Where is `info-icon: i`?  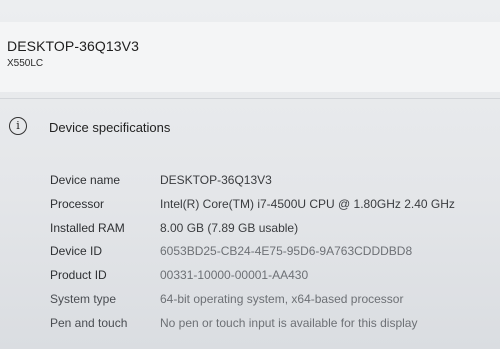
info-icon: i is located at coordinates (18, 126).